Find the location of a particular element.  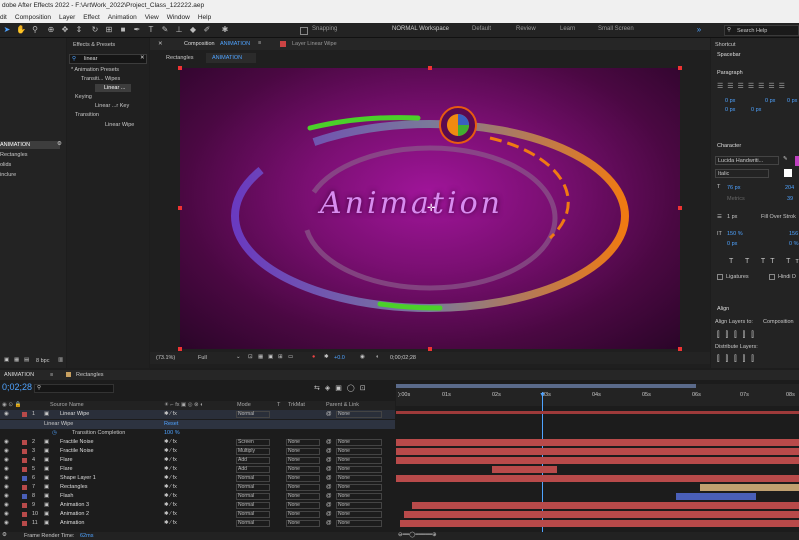

breadcrumb-rectangles: Rectangles is located at coordinates (180, 58).